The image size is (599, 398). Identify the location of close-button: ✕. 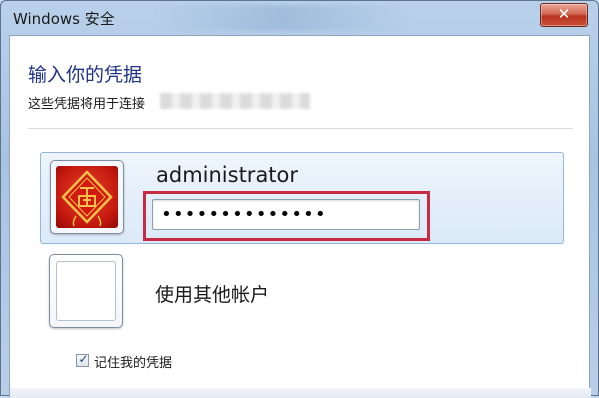
(564, 15).